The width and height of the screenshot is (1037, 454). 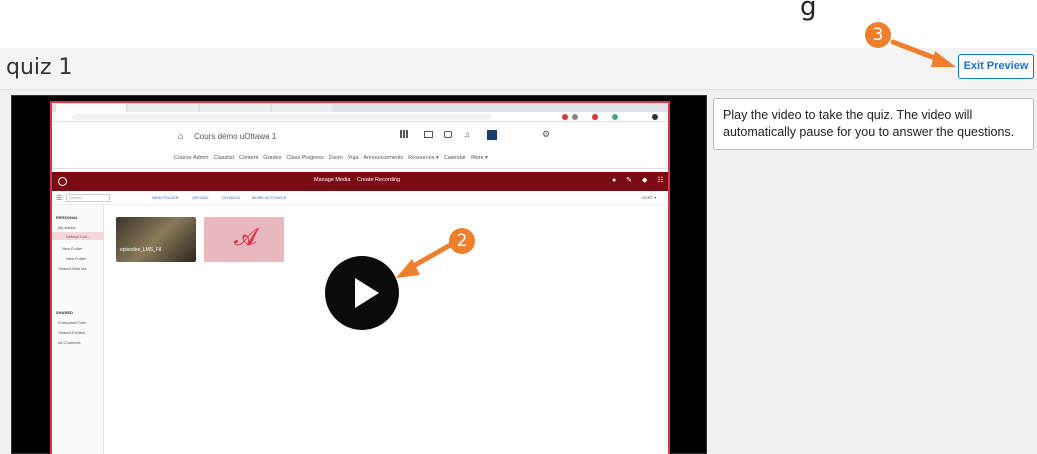 What do you see at coordinates (462, 241) in the screenshot?
I see `step-2-badge: 2` at bounding box center [462, 241].